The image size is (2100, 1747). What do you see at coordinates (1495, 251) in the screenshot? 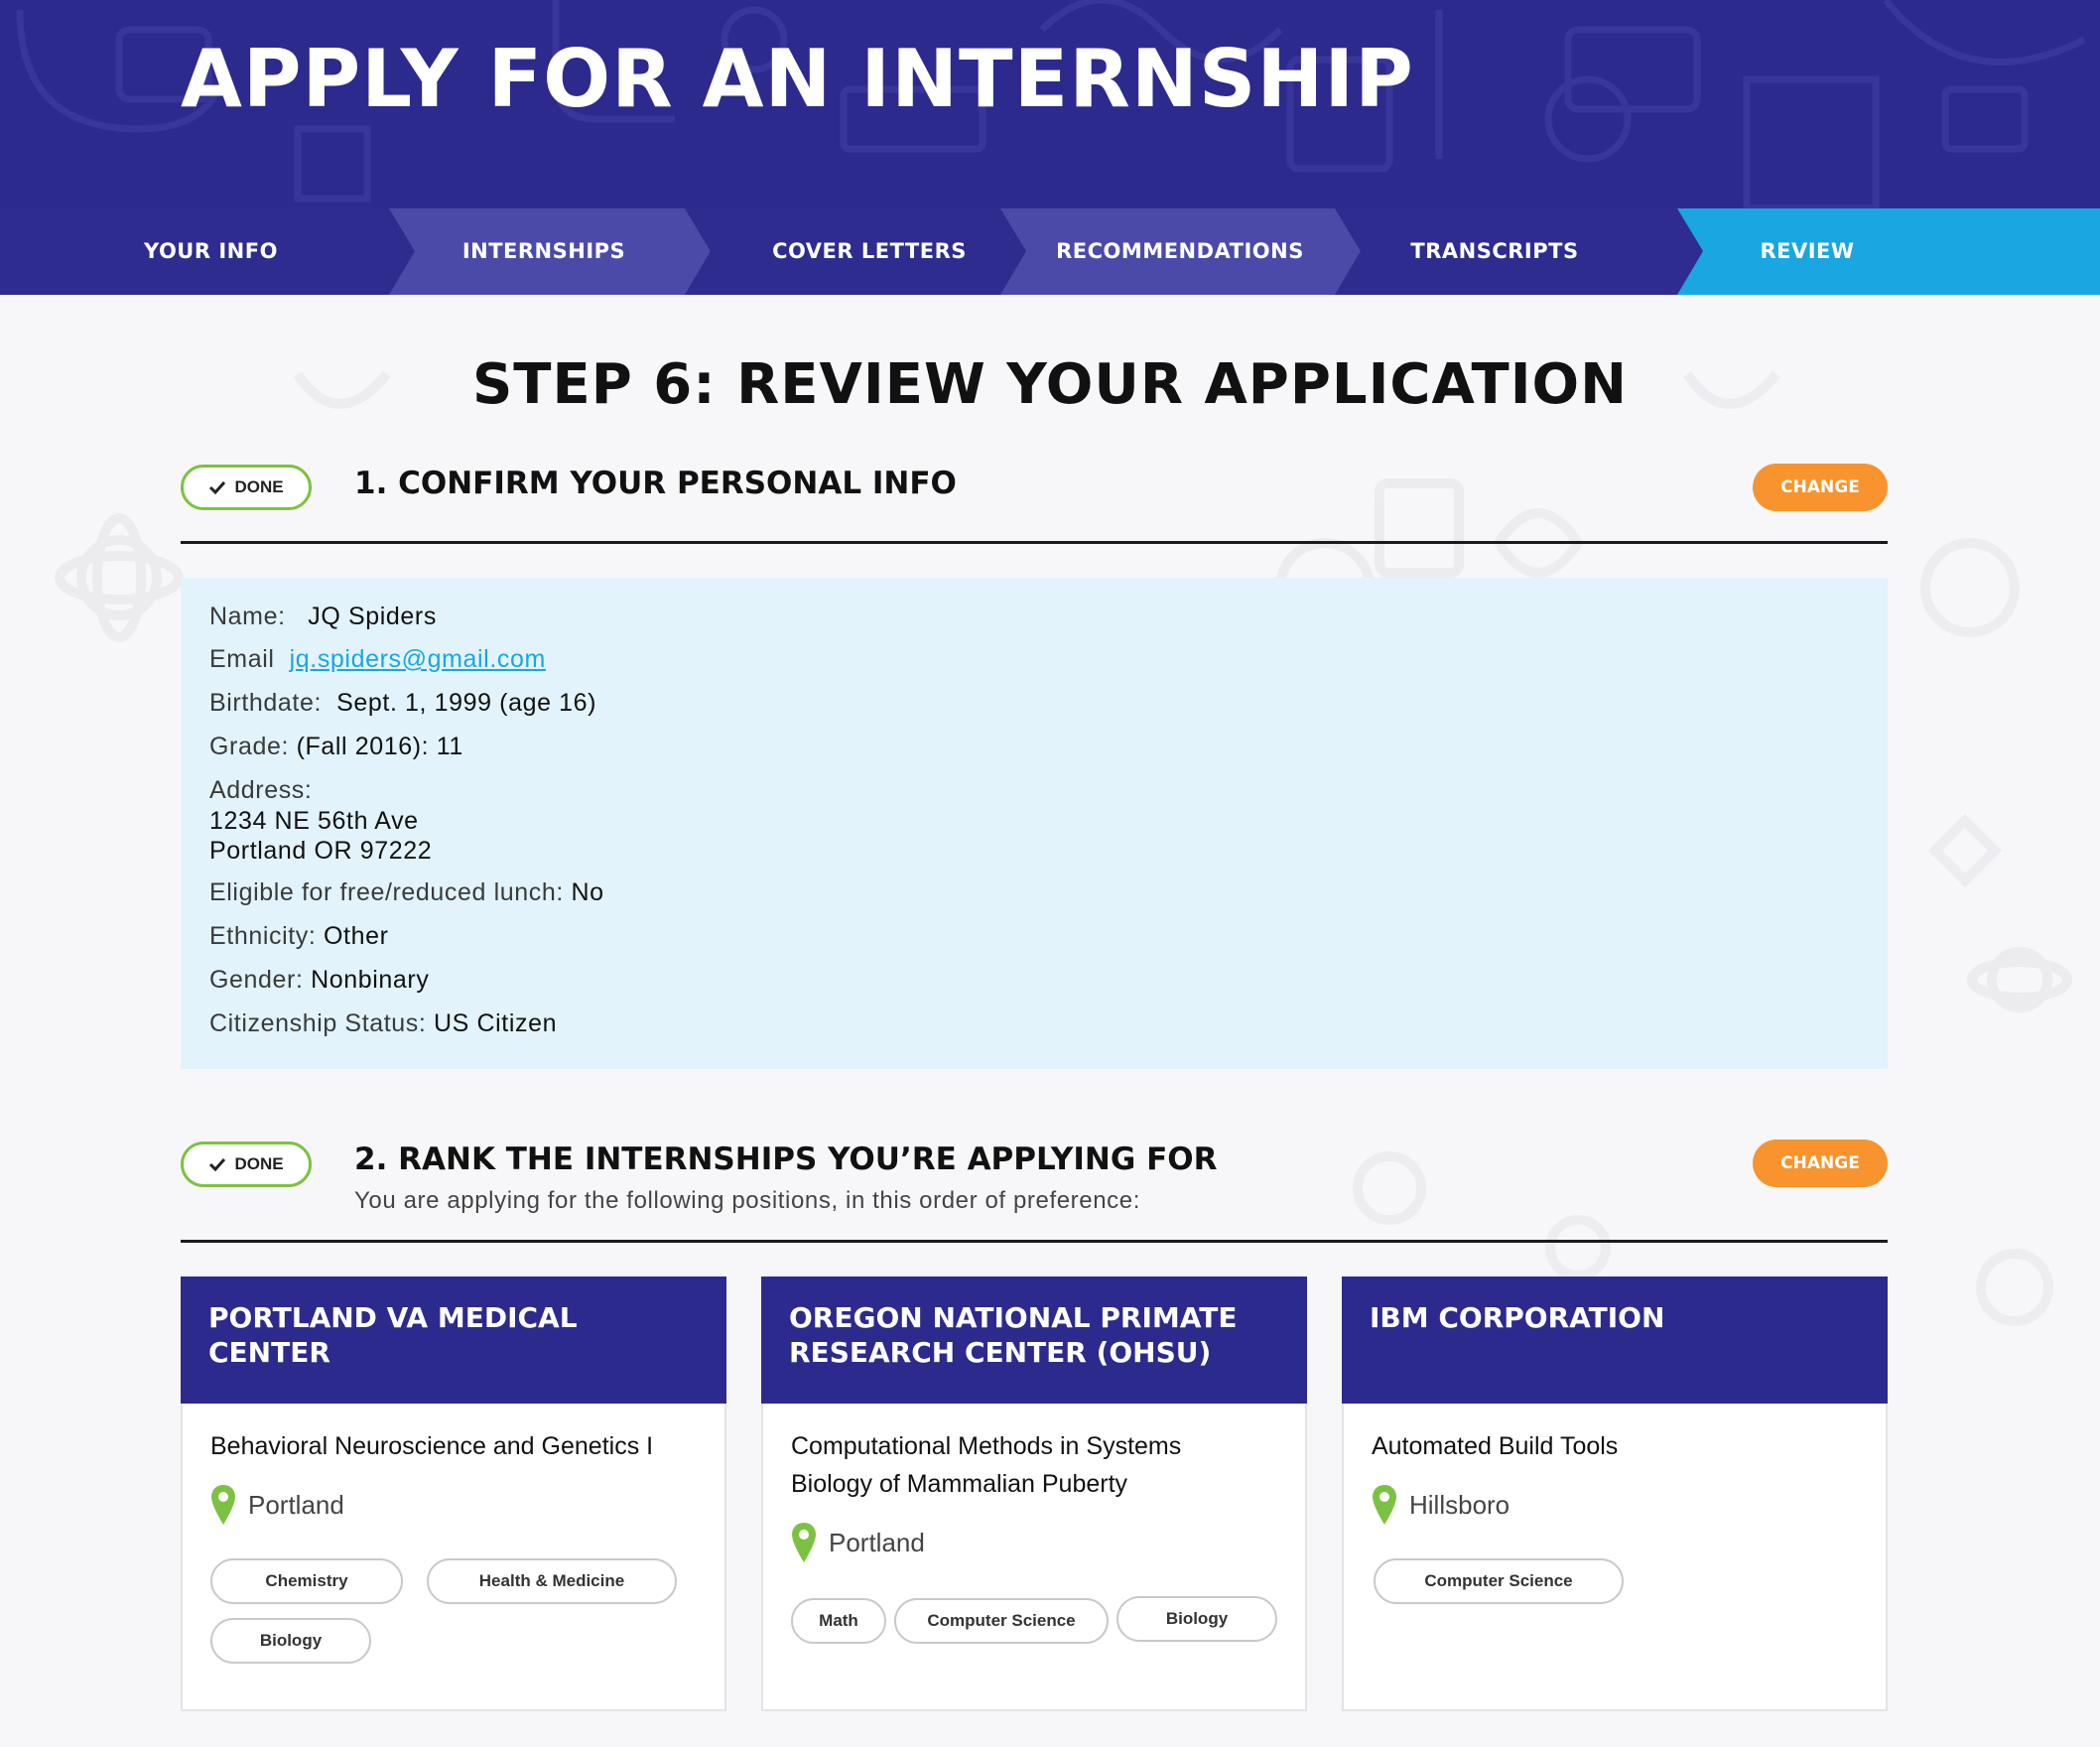
I see `step-transcripts: TRANSCRIPTS` at bounding box center [1495, 251].